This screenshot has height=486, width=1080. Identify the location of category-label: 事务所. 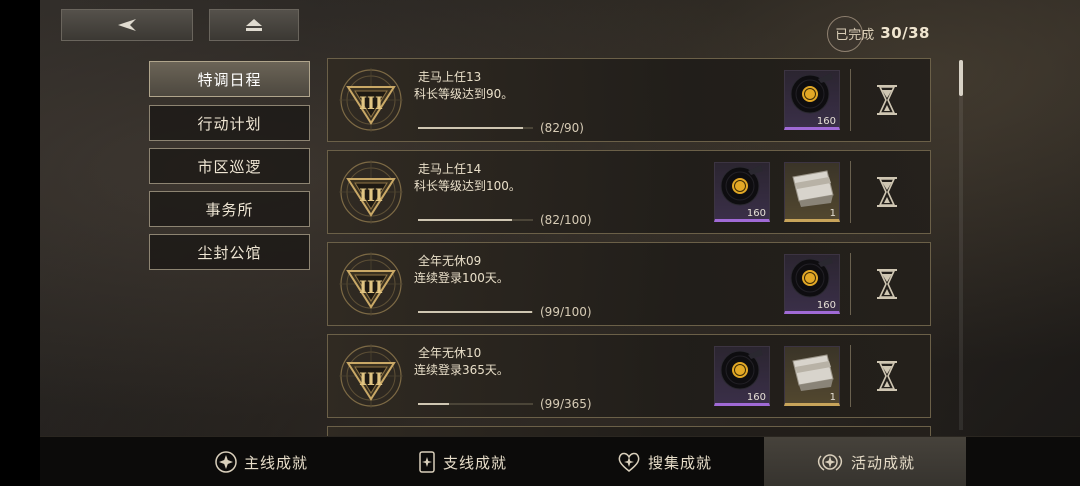
(229, 209).